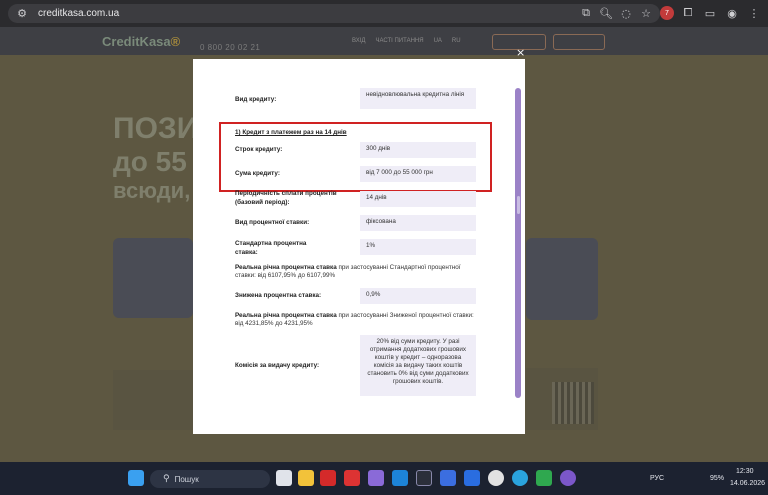 The width and height of the screenshot is (768, 495). What do you see at coordinates (257, 173) in the screenshot?
I see `amount-label: Сума кредиту:` at bounding box center [257, 173].